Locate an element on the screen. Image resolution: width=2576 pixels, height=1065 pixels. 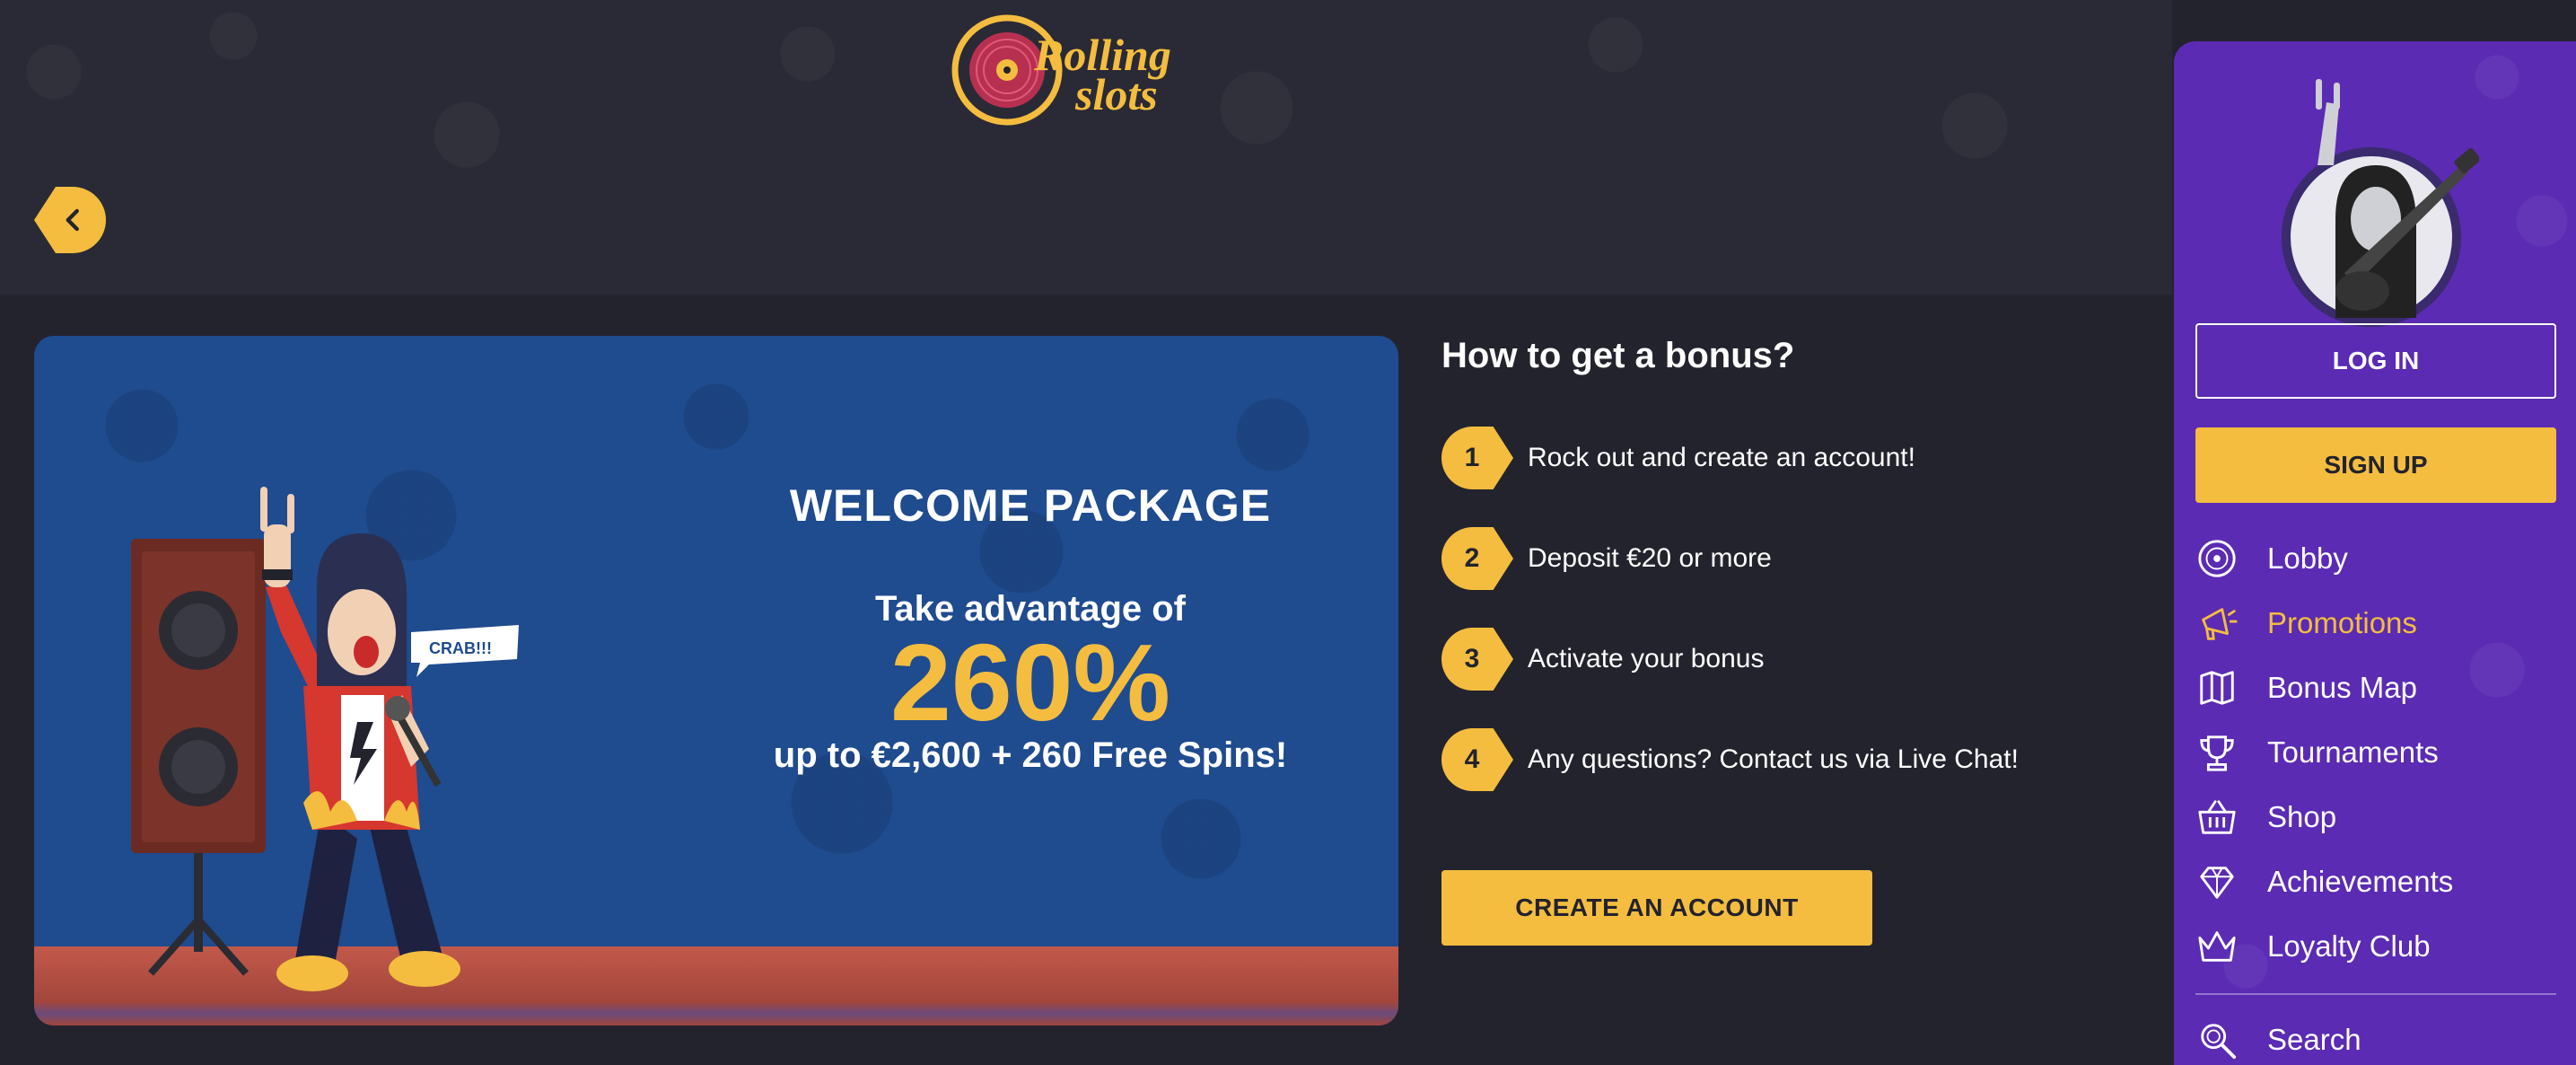
step-number-badge: 4 is located at coordinates (1477, 759).